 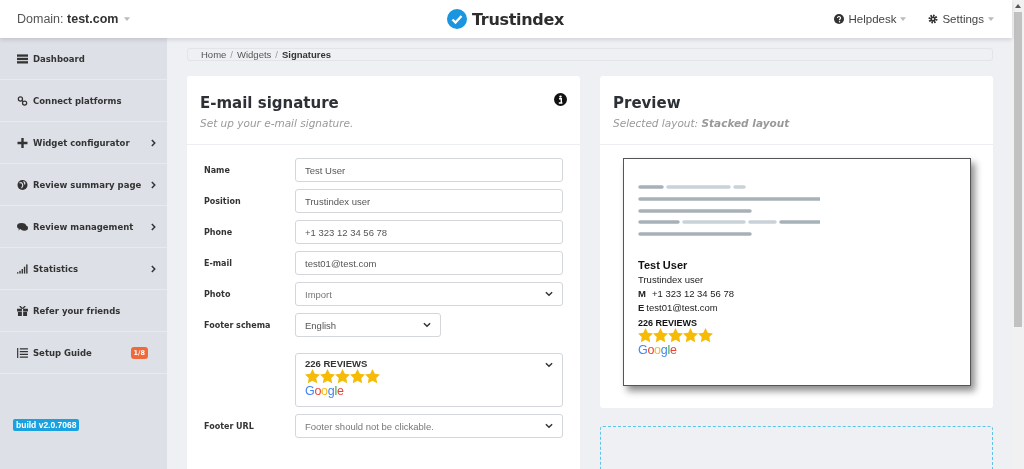 I want to click on breadcrumb-link: Widgets, so click(x=254, y=54).